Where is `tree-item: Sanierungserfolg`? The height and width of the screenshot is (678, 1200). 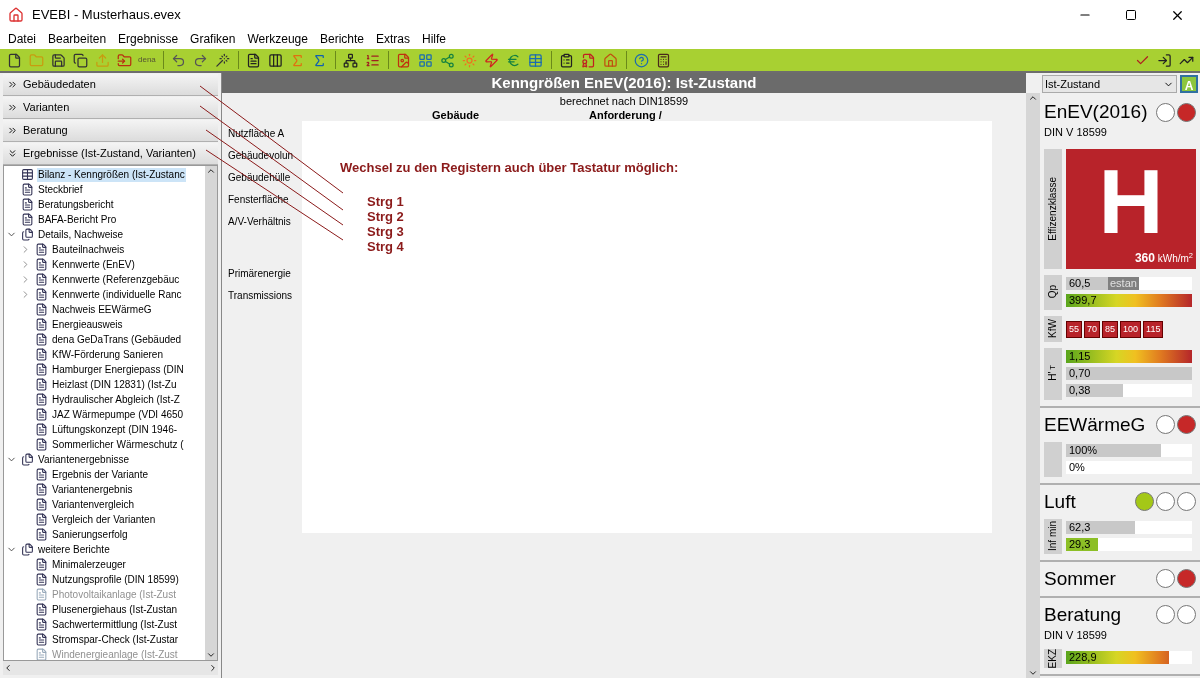 tree-item: Sanierungserfolg is located at coordinates (90, 534).